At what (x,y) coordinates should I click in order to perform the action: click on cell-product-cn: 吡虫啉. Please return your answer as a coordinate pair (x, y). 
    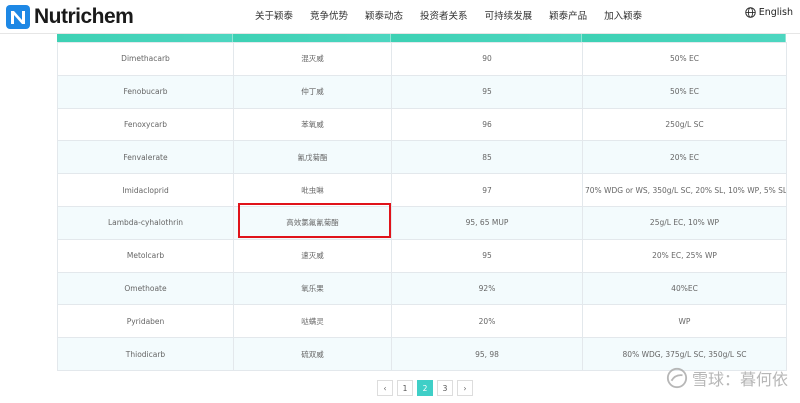
    Looking at the image, I should click on (312, 190).